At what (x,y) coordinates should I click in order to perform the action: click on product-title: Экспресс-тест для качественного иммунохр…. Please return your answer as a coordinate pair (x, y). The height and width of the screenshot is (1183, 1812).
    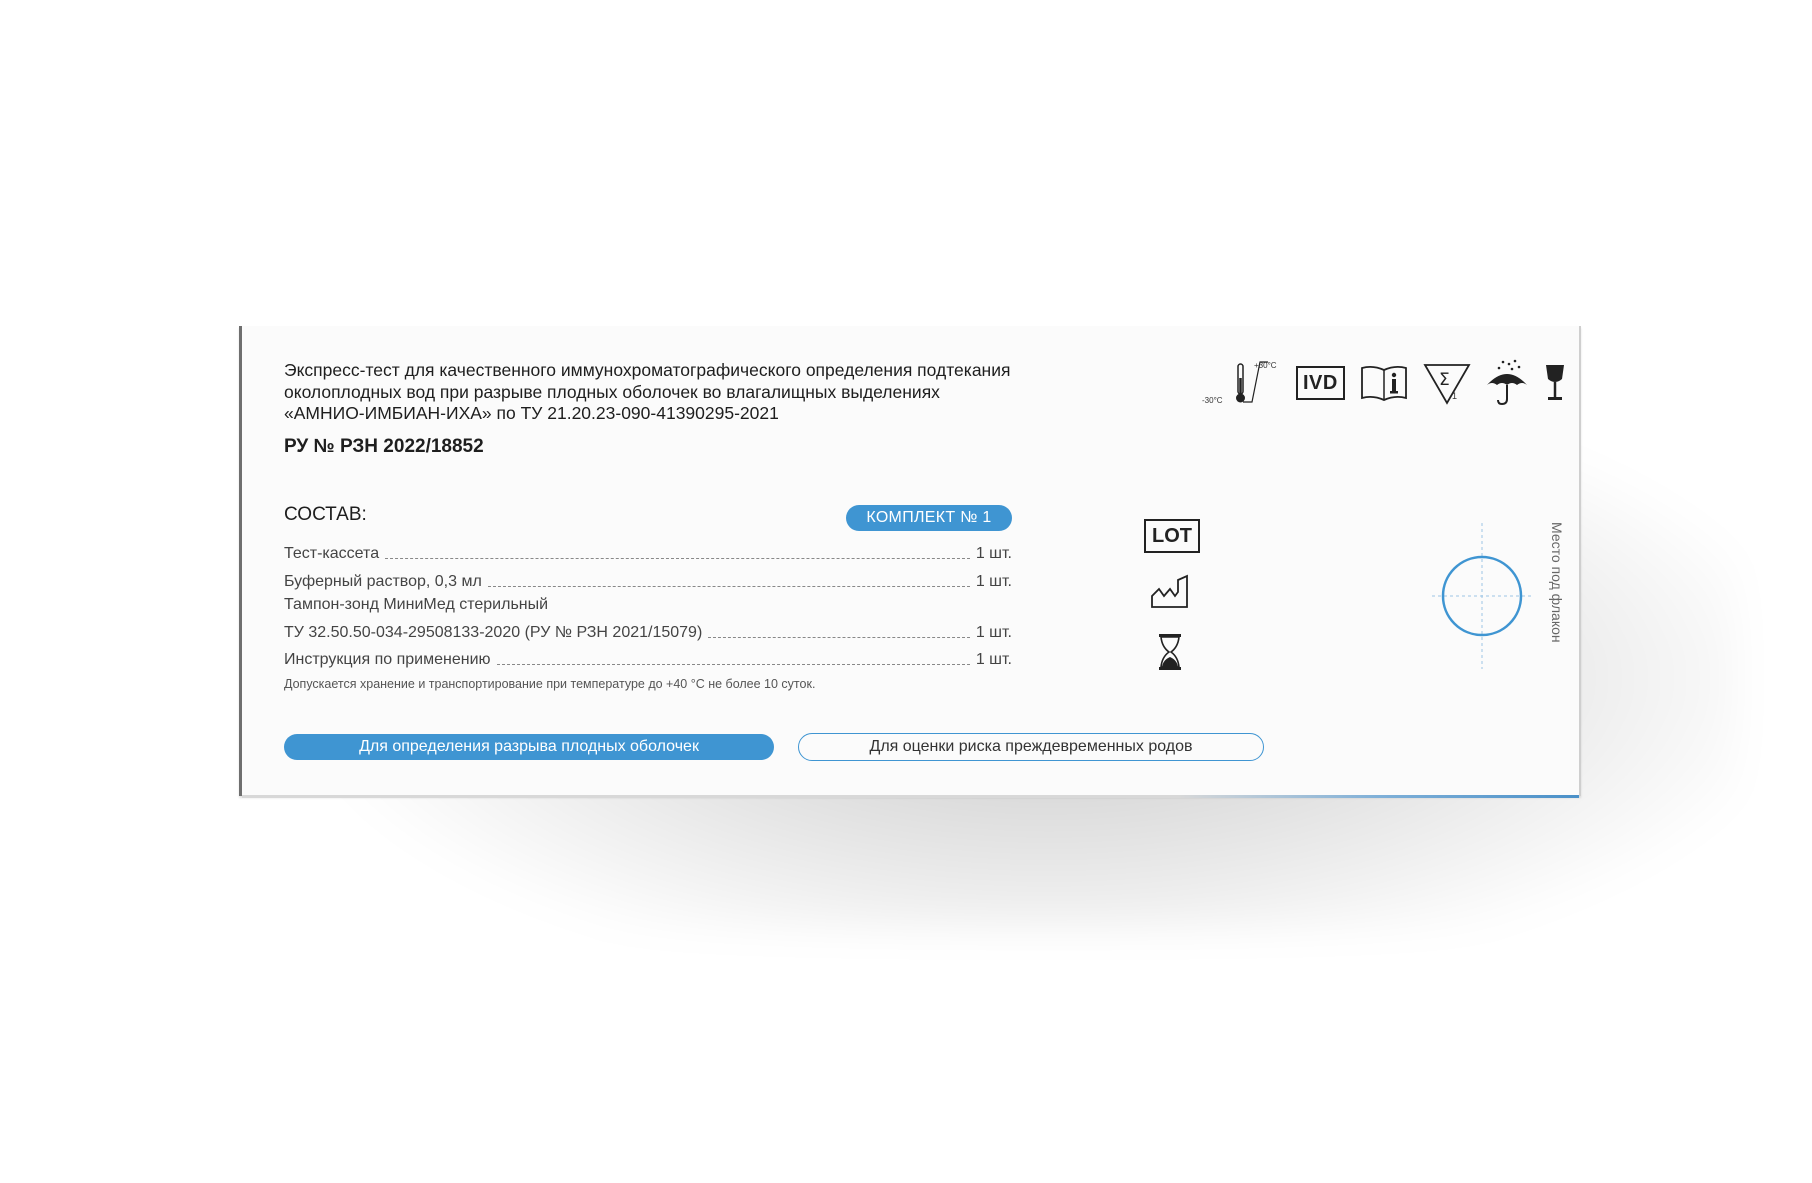
    Looking at the image, I should click on (734, 392).